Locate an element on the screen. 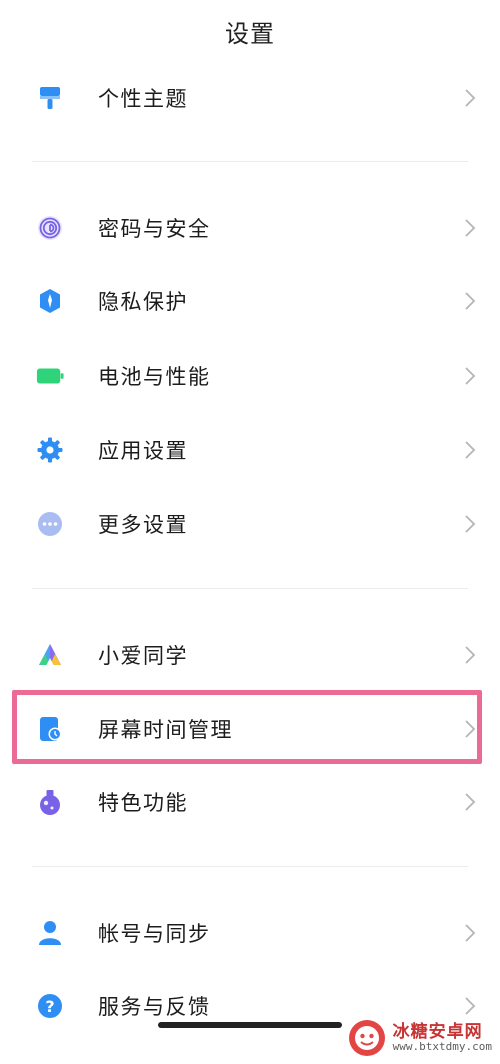 The image size is (500, 1064). watermark-url: www.btxtdmy.com is located at coordinates (442, 1047).